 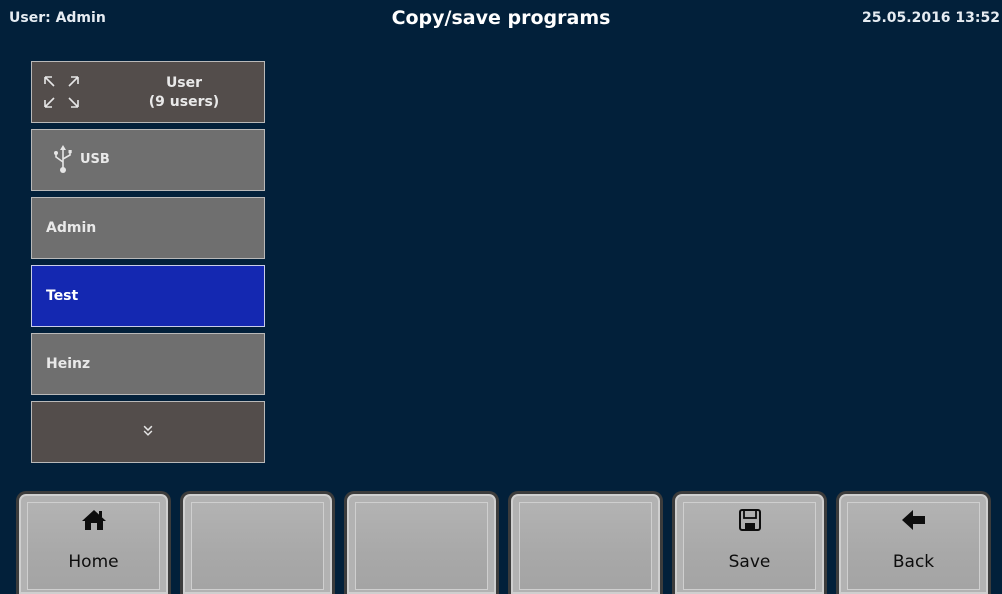 What do you see at coordinates (148, 160) in the screenshot?
I see `usb-button: USB` at bounding box center [148, 160].